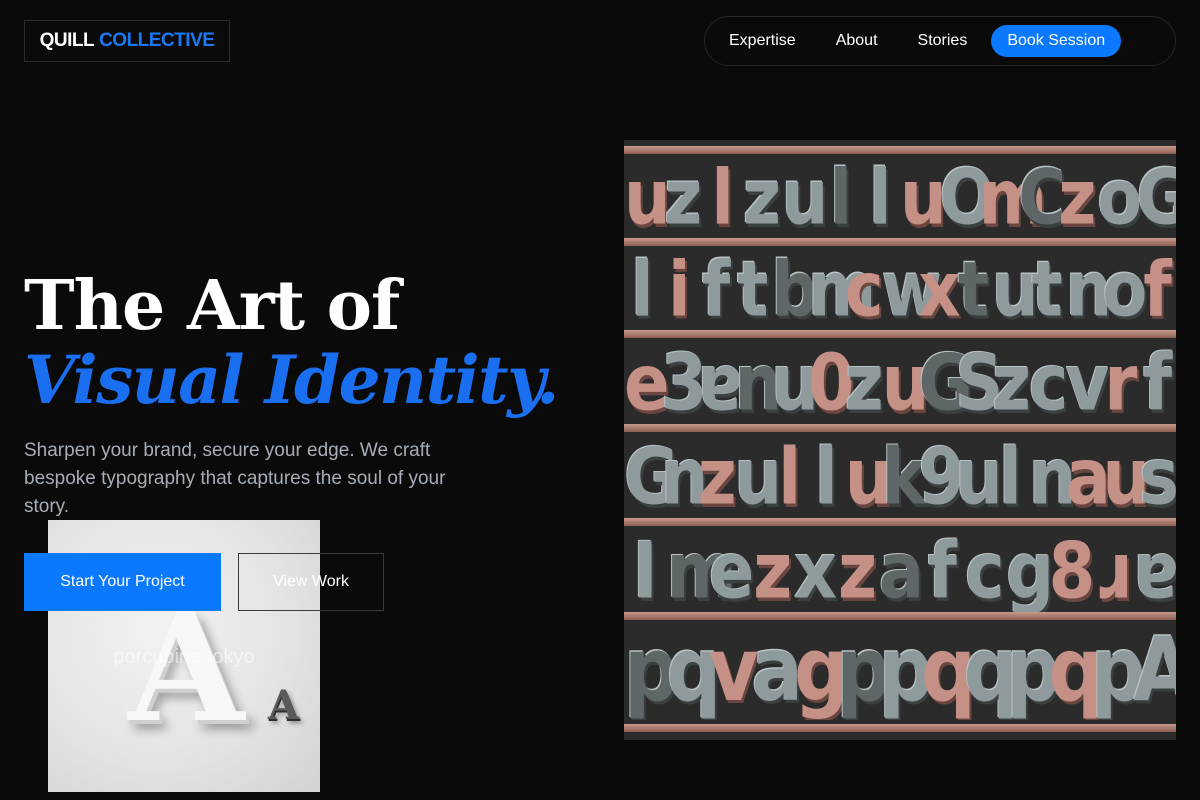 The height and width of the screenshot is (800, 1200). I want to click on type-block: 9, so click(942, 477).